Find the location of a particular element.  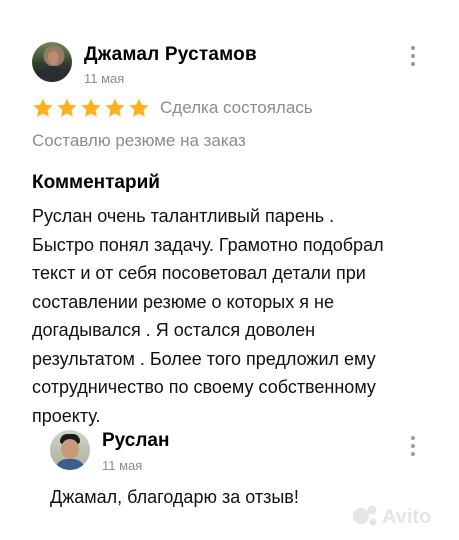

avito-logo: Avito is located at coordinates (392, 516).